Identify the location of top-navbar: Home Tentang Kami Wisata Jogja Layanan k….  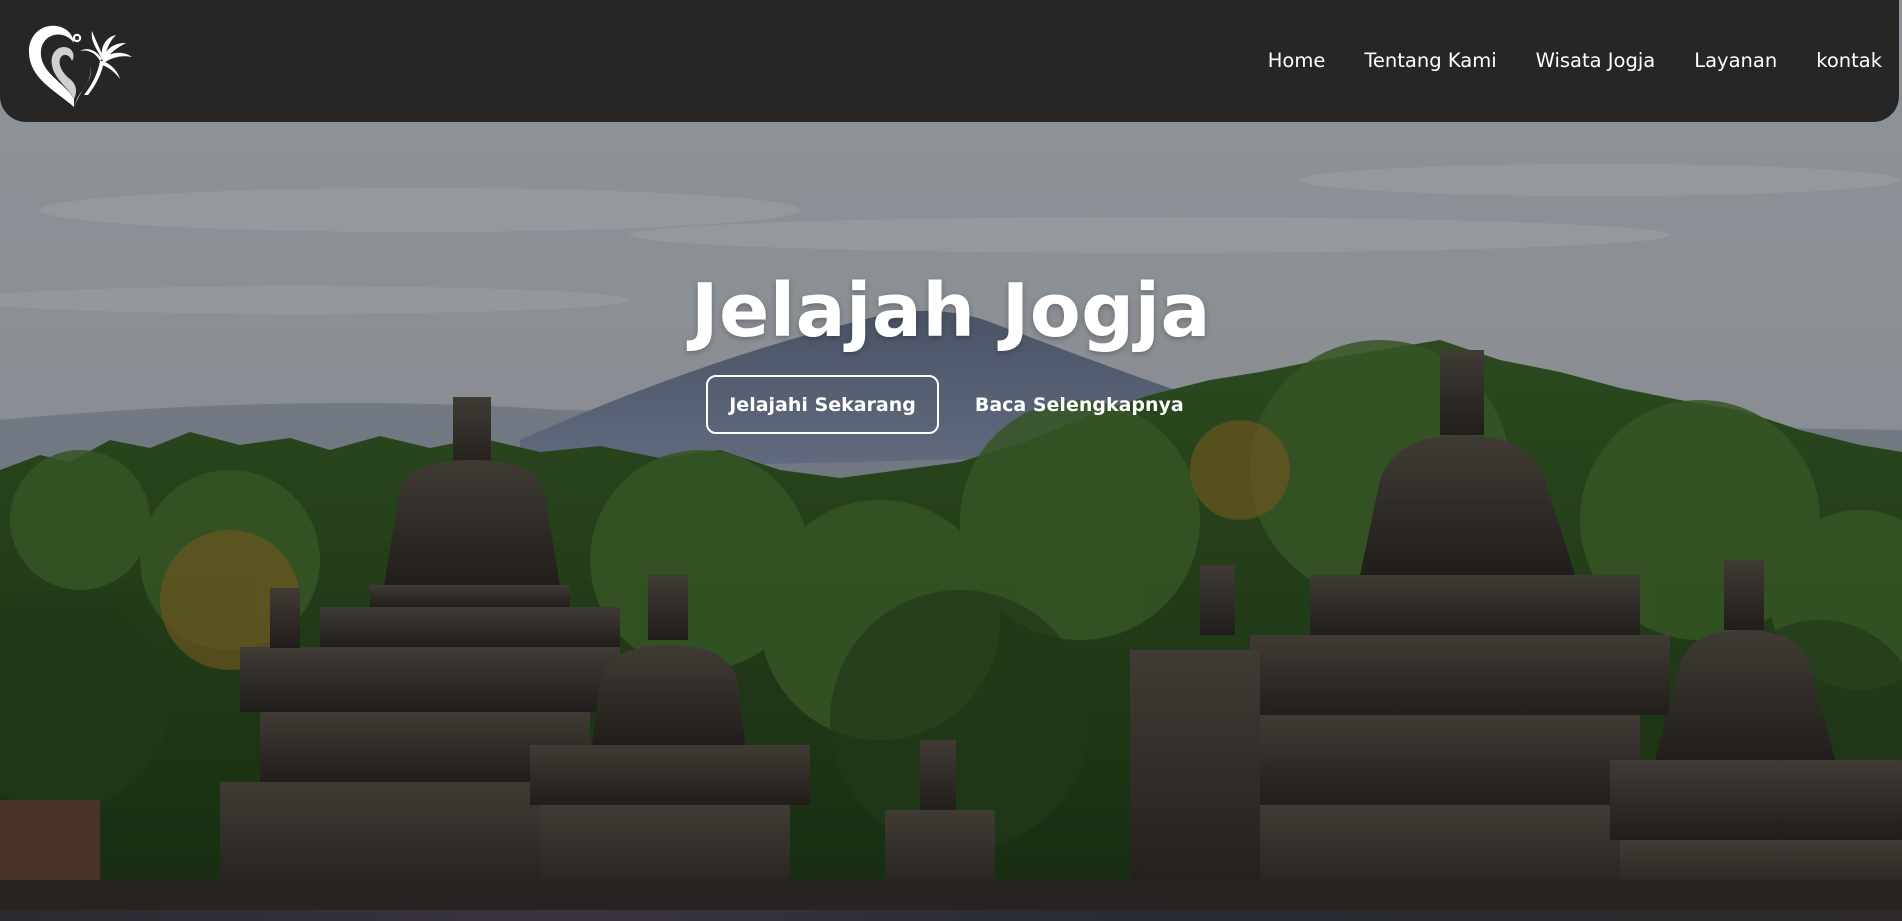
(949, 61).